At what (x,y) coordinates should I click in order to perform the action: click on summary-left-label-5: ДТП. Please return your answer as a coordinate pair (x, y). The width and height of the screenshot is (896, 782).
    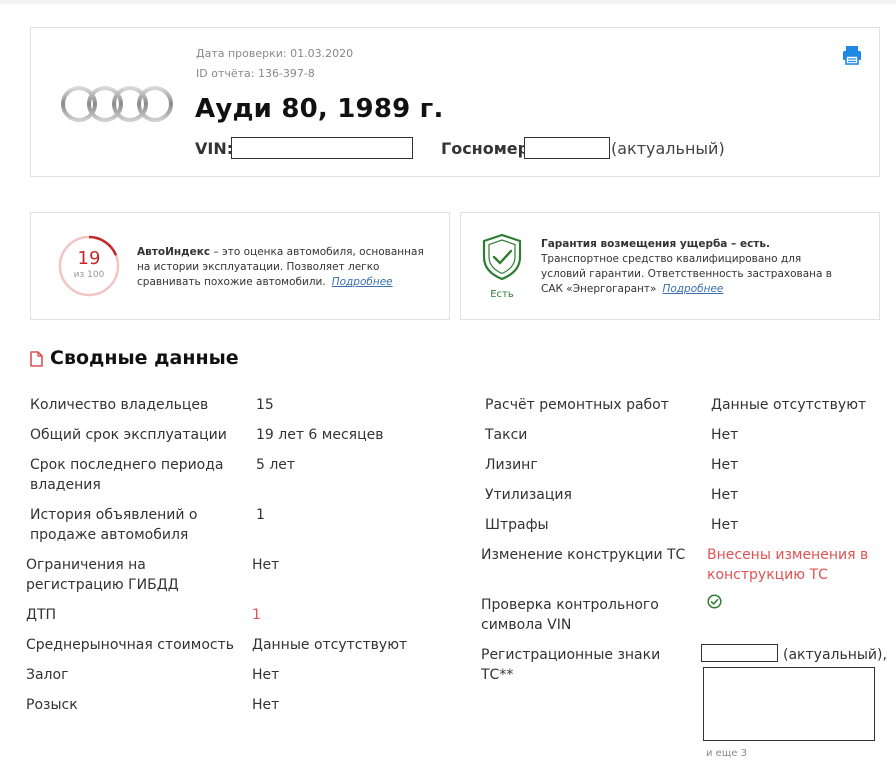
    Looking at the image, I should click on (41, 615).